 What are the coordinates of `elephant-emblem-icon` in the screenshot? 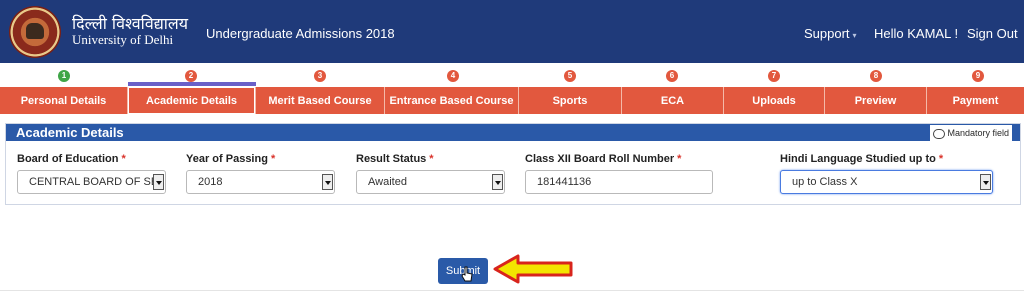 It's located at (35, 31).